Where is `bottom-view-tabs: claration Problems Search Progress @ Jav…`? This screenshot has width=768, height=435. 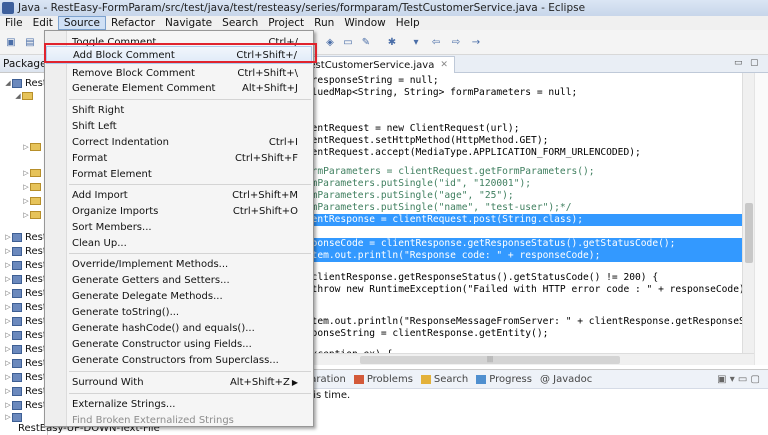 bottom-view-tabs: claration Problems Search Progress @ Jav… is located at coordinates (534, 379).